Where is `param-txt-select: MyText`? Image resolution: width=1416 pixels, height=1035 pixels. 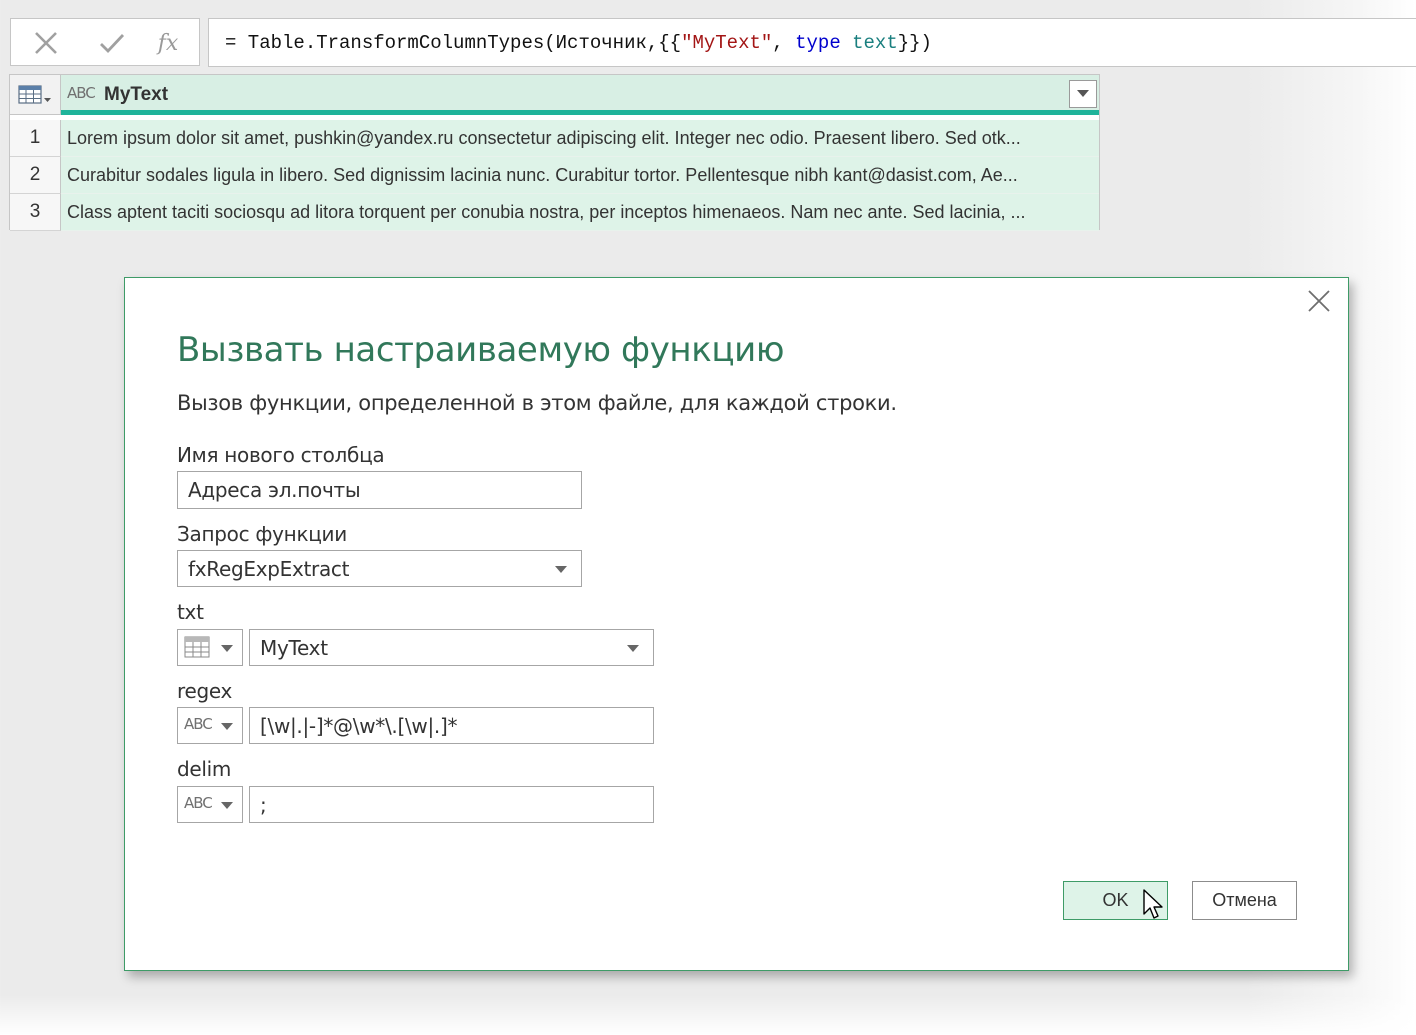 param-txt-select: MyText is located at coordinates (451, 647).